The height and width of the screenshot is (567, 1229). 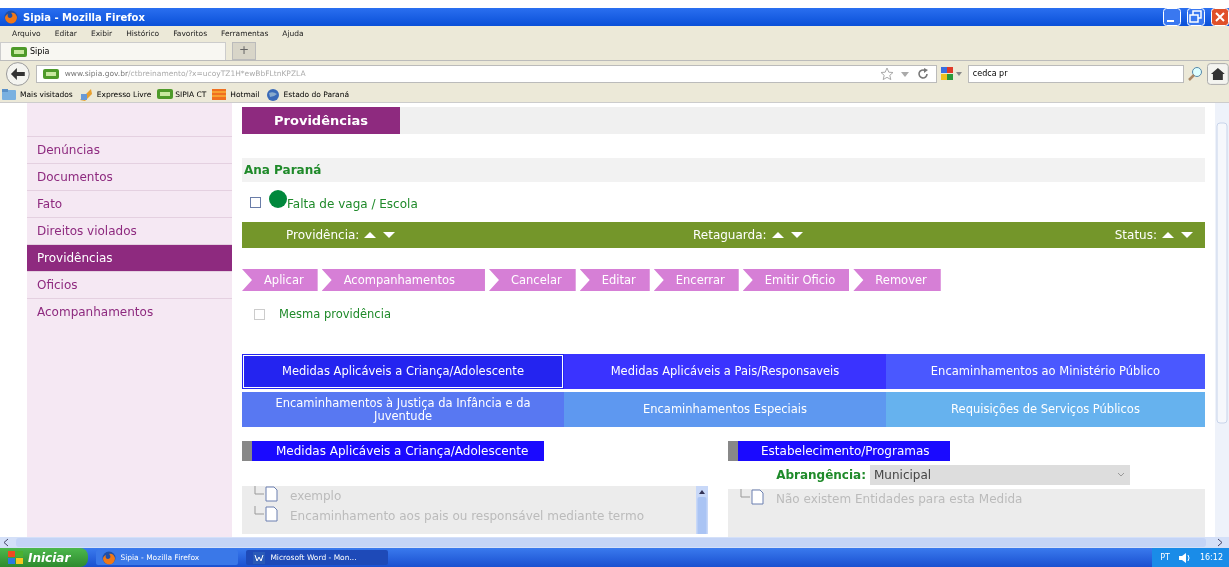 What do you see at coordinates (244, 51) in the screenshot?
I see `new-tab-button: +` at bounding box center [244, 51].